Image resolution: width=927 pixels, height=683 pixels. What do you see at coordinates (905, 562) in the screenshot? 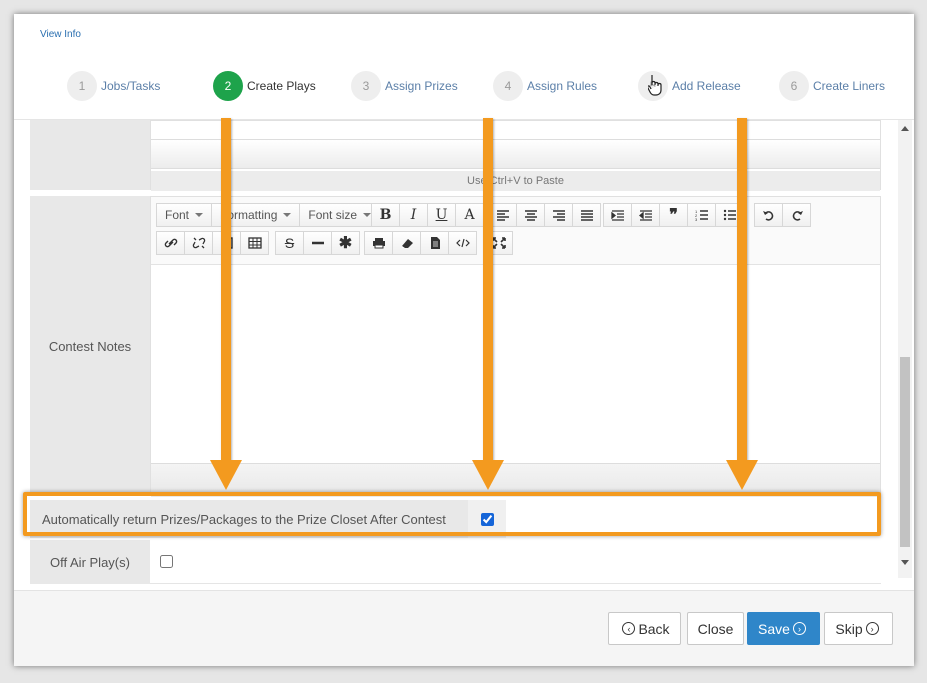
I see `scroll-down-icon` at bounding box center [905, 562].